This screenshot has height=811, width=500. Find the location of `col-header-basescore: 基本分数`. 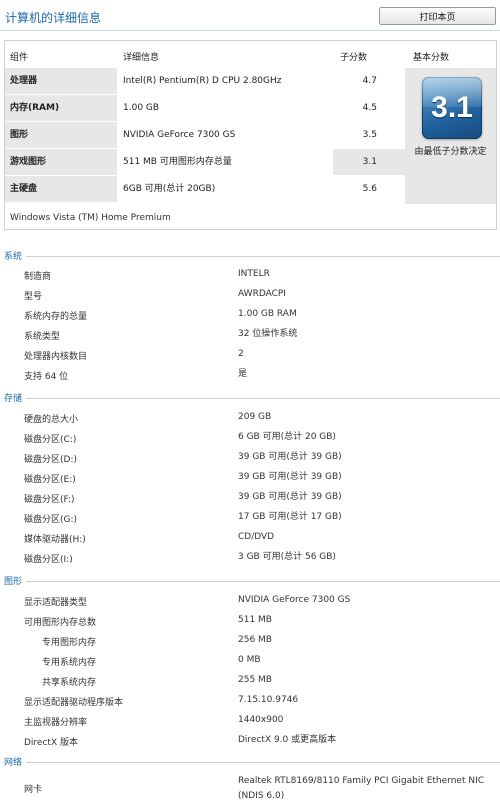

col-header-basescore: 基本分数 is located at coordinates (431, 58).